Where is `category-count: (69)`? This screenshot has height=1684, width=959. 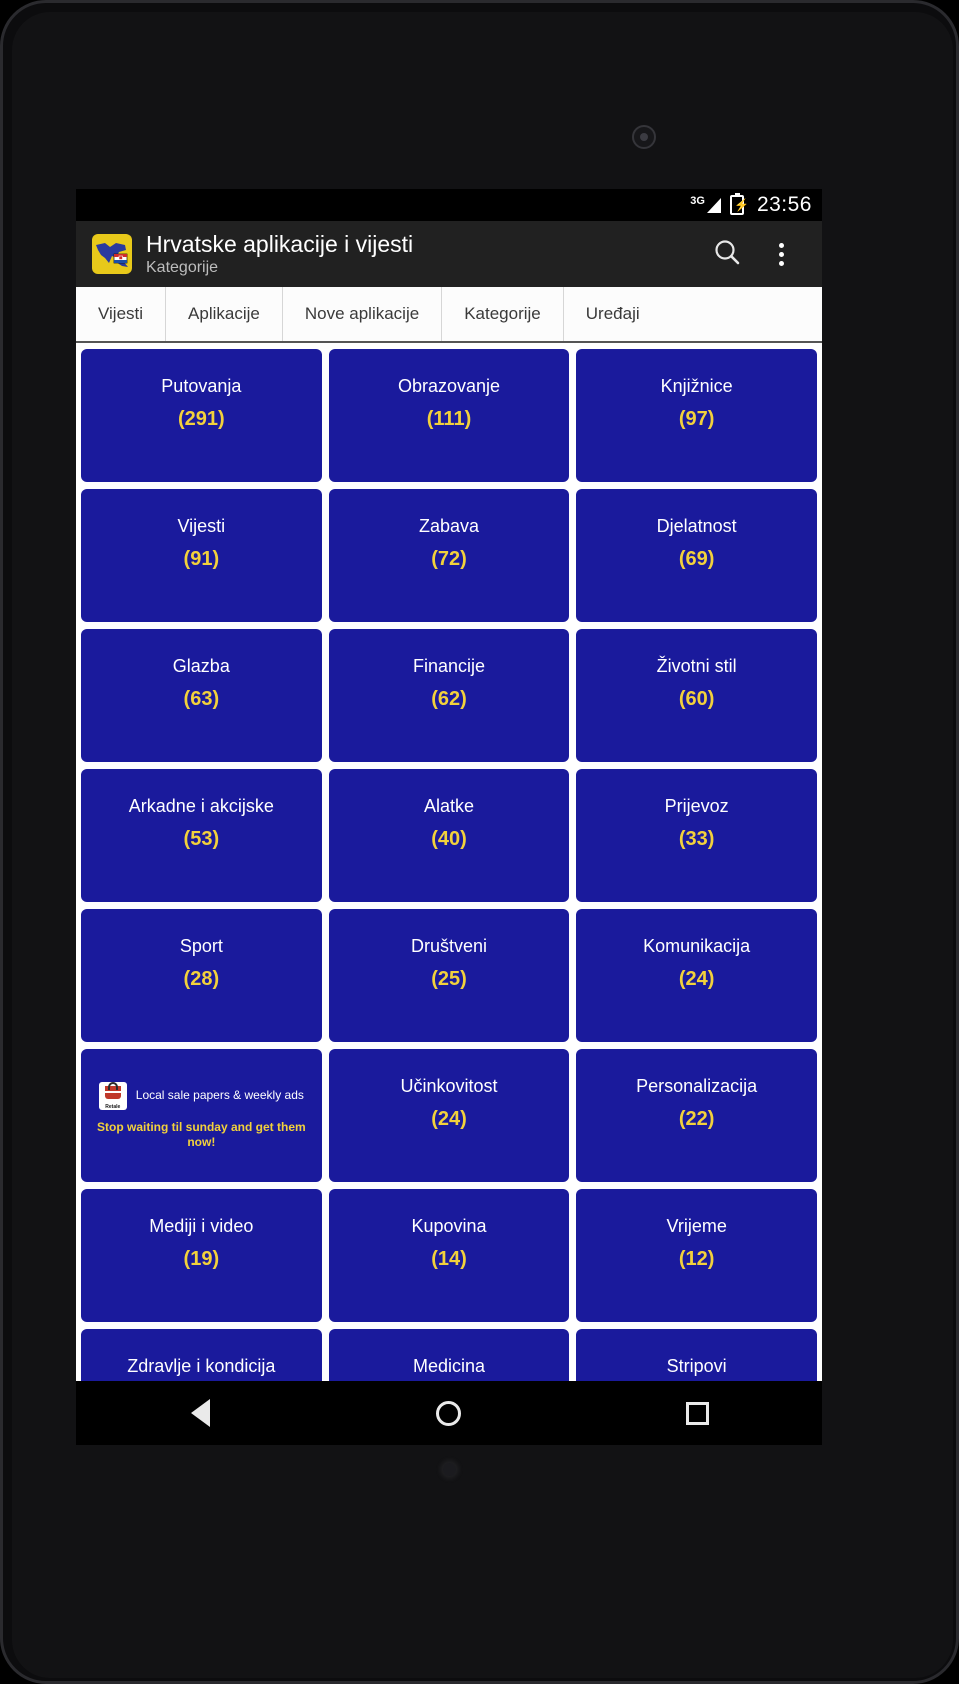
category-count: (69) is located at coordinates (696, 559).